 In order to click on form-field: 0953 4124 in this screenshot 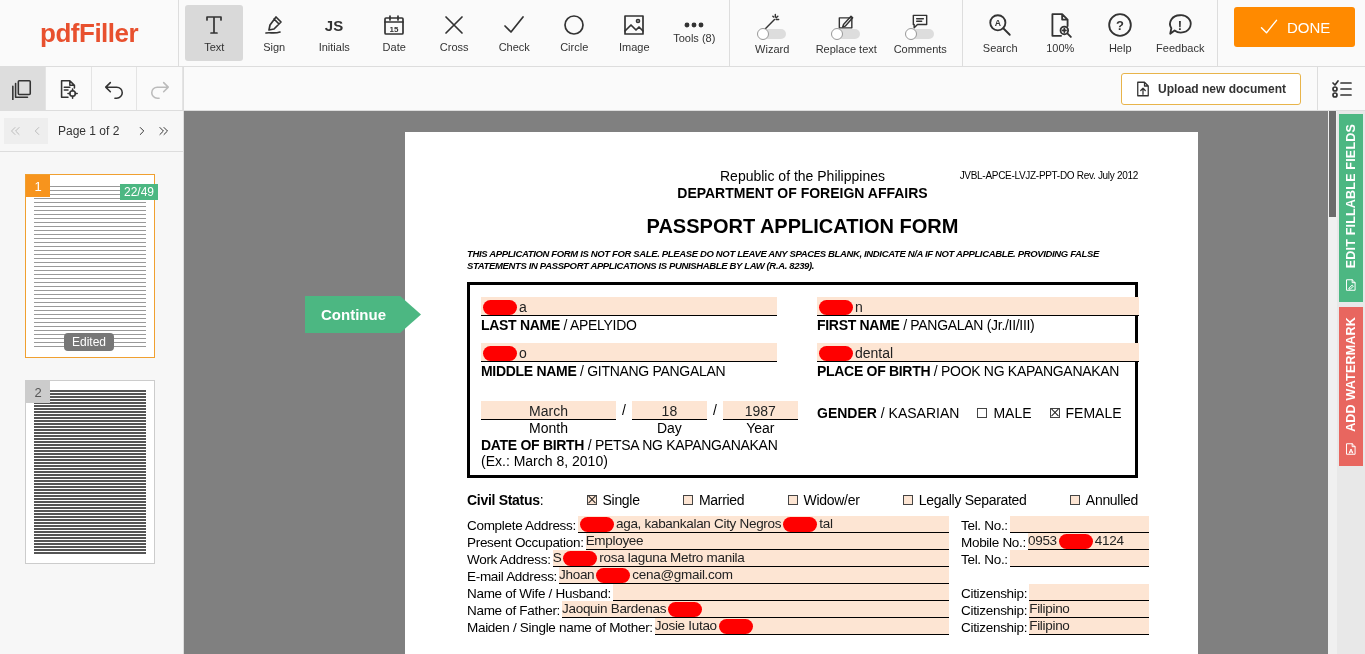, I will do `click(1088, 541)`.